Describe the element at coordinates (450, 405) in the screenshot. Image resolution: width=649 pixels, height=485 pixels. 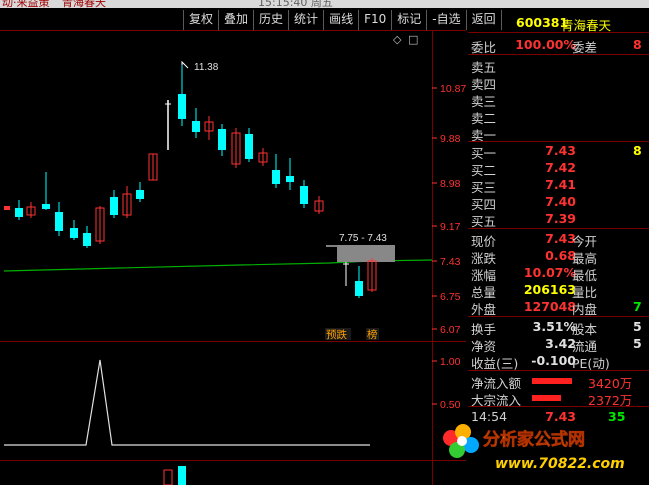
I see `indicator-tick-label: 0.50` at that location.